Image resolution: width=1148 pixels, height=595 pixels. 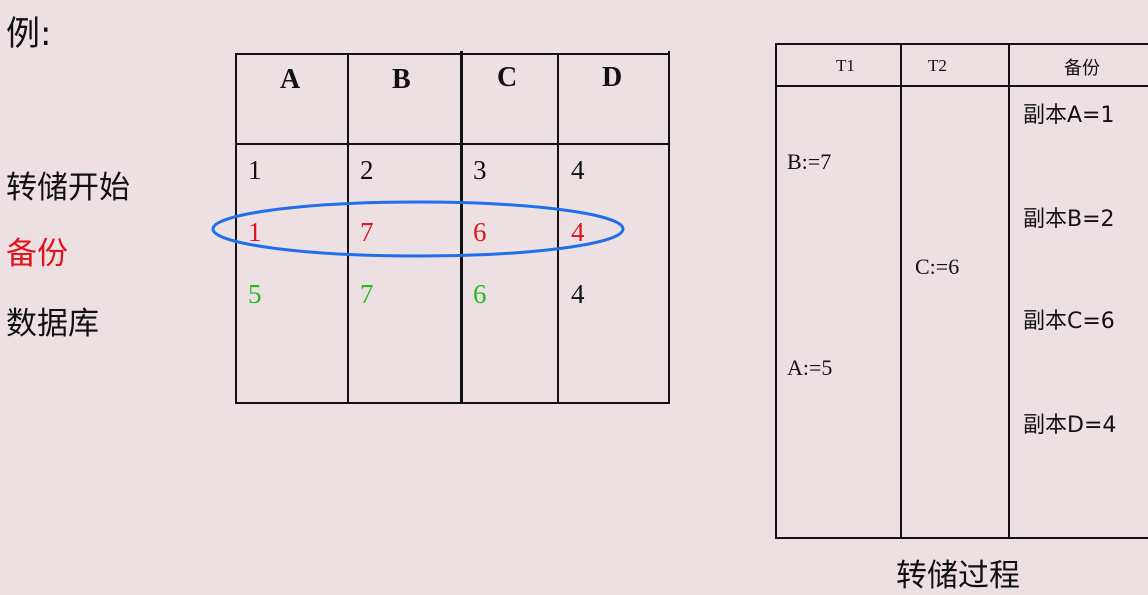 What do you see at coordinates (1069, 115) in the screenshot?
I see `backup-copy: 副本A=1` at bounding box center [1069, 115].